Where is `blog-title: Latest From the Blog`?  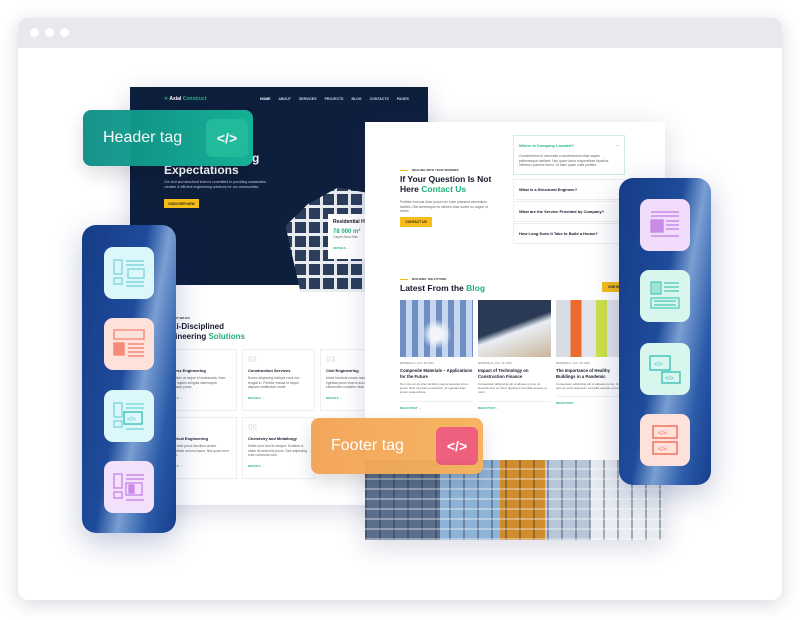
blog-title: Latest From the Blog is located at coordinates (442, 288).